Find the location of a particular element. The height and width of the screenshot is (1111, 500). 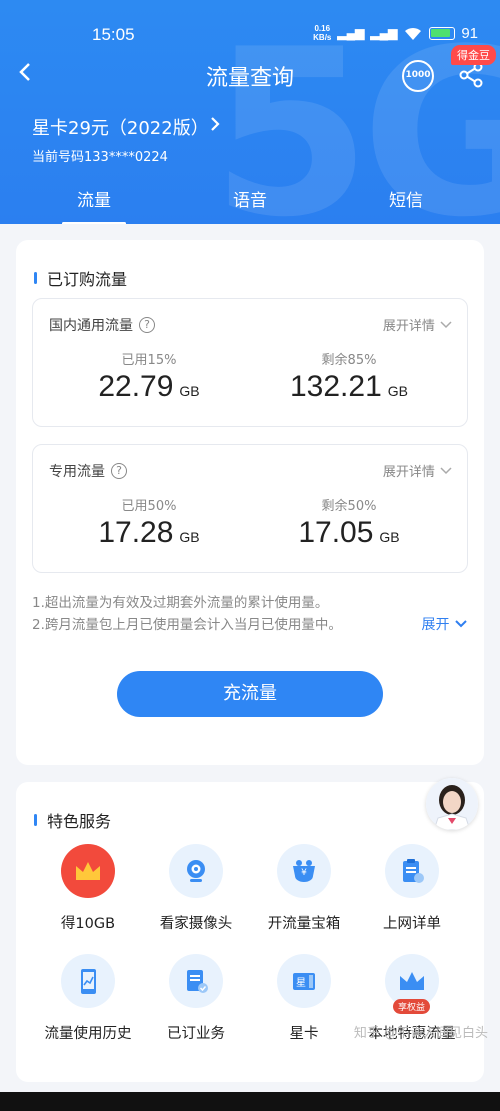

service-item-get-10gb: 得10GB is located at coordinates (88, 888).